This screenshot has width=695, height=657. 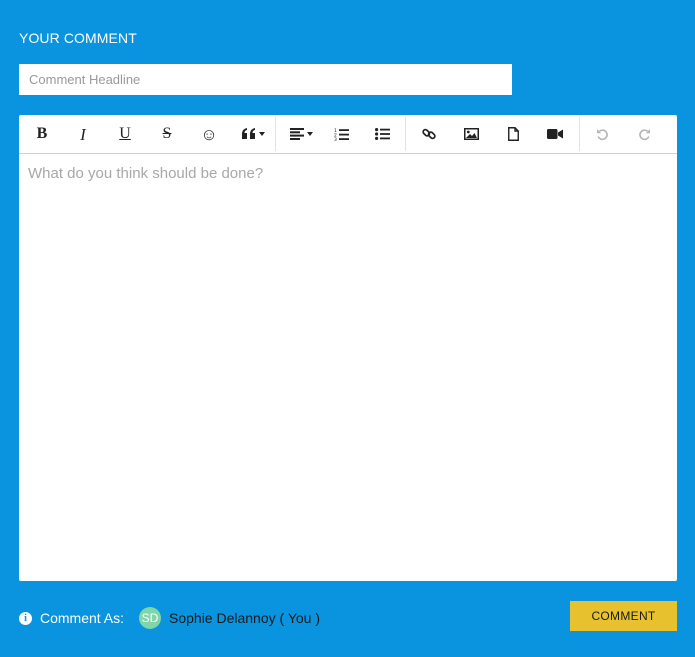 I want to click on submit-comment-button: COMMENT, so click(x=623, y=616).